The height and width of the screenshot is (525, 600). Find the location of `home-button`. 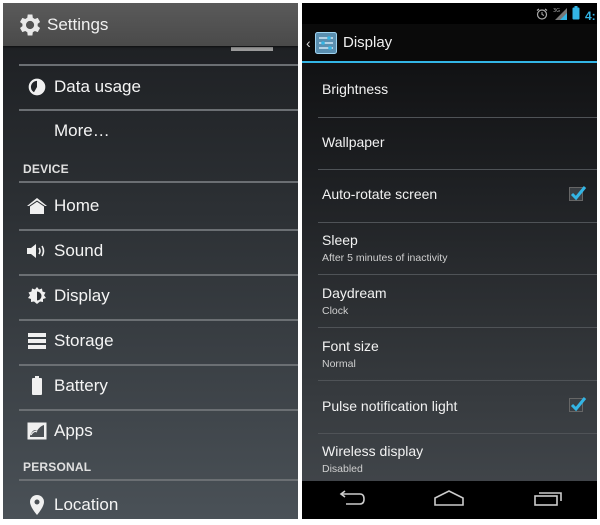

home-button is located at coordinates (449, 500).